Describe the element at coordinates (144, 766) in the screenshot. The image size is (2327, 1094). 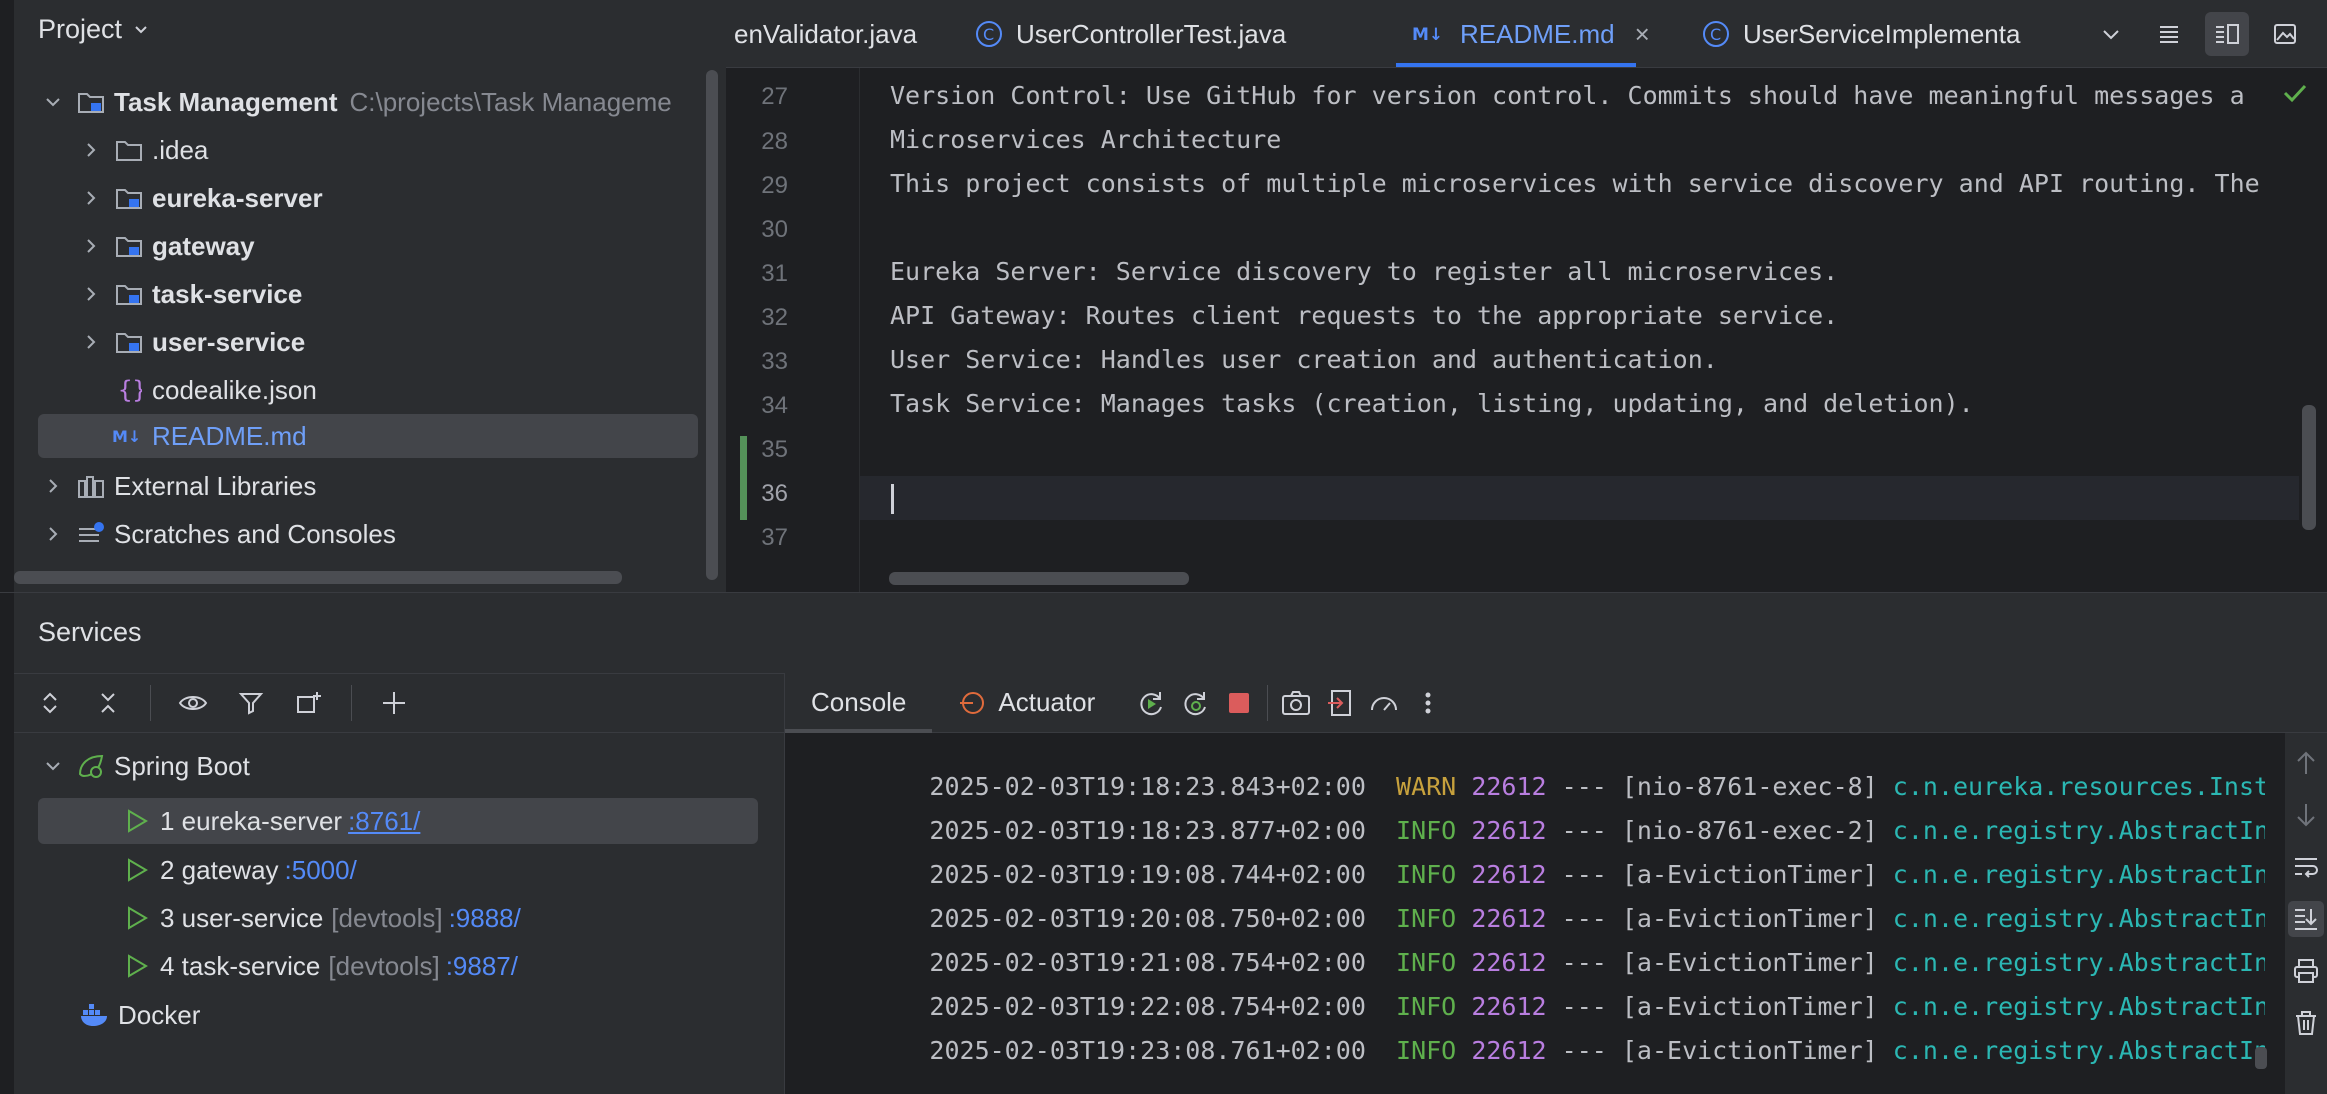
I see `services-group-spring-boot: Spring Boot` at that location.